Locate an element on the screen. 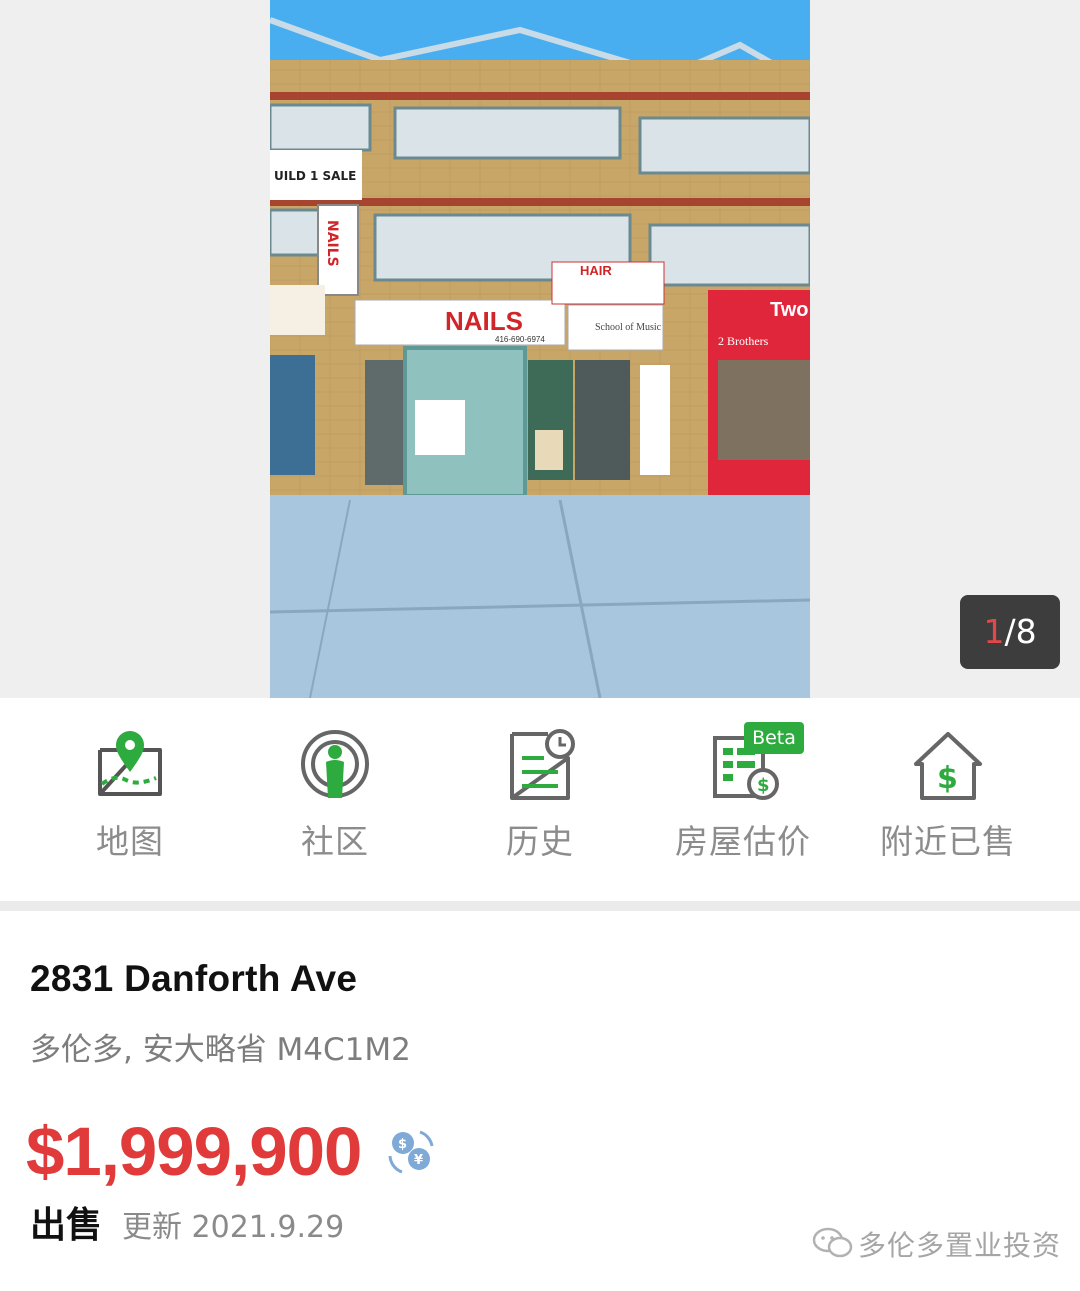  sign-build-sale: UILD 1 SALE is located at coordinates (315, 176).